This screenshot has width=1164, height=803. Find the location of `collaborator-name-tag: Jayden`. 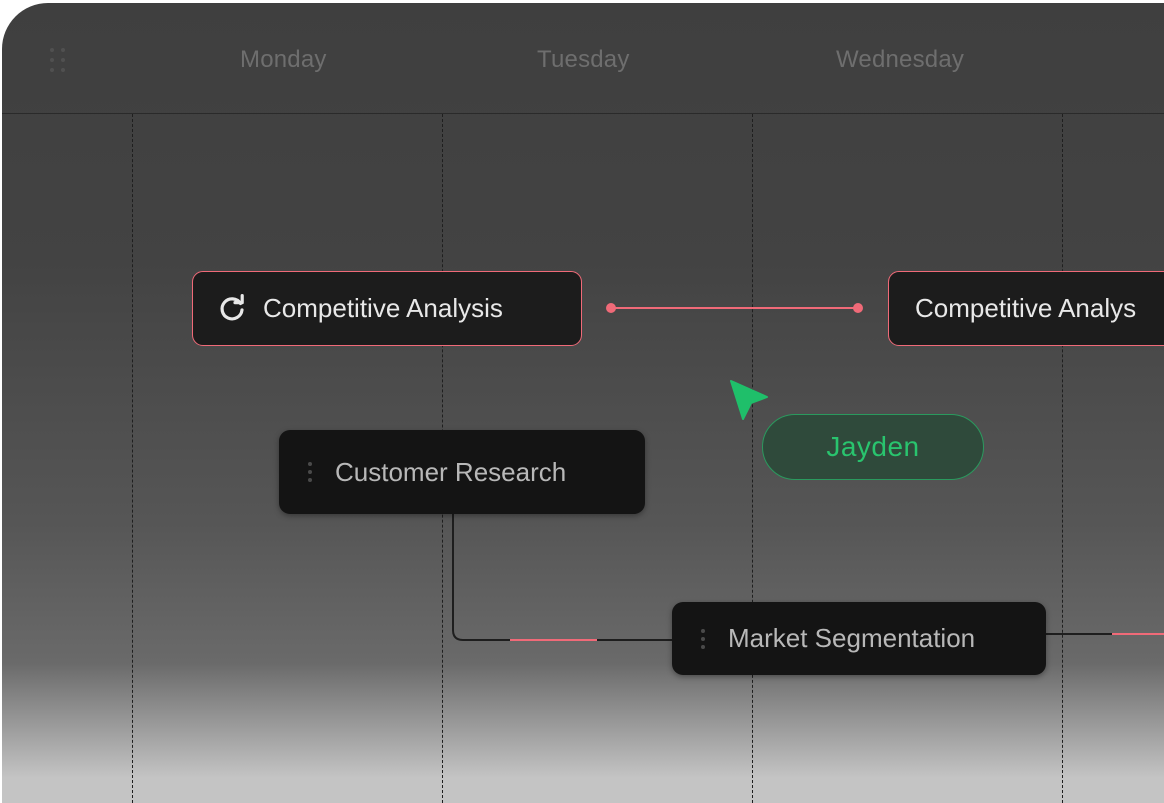

collaborator-name-tag: Jayden is located at coordinates (873, 447).